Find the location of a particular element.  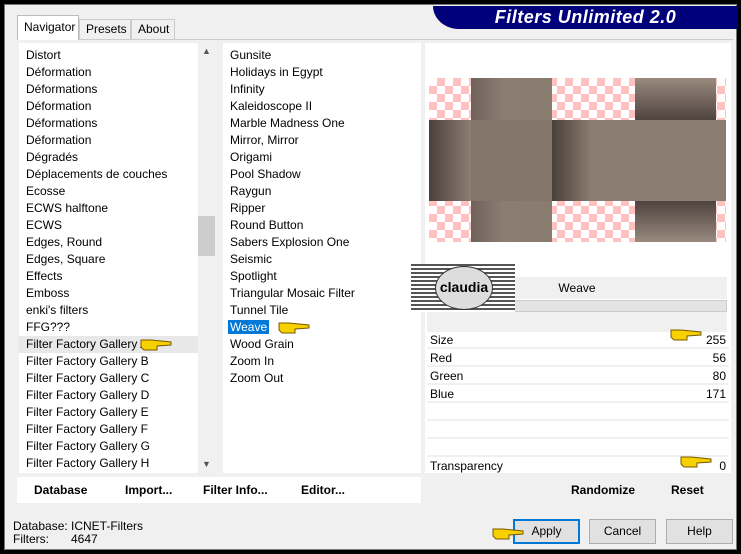

slider-label: Blue is located at coordinates (442, 394).